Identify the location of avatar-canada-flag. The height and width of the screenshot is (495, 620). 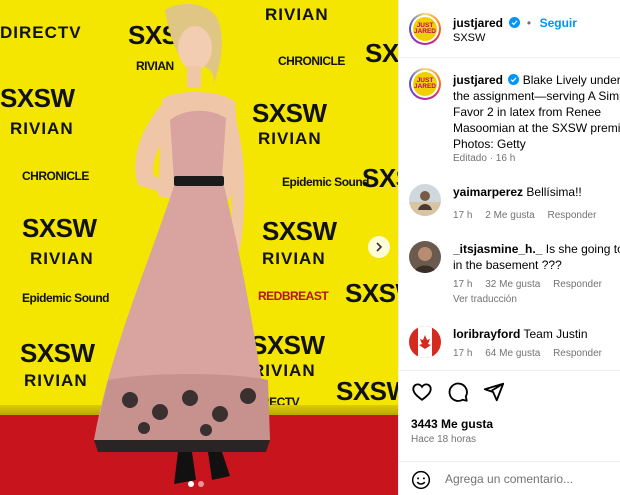
(425, 342).